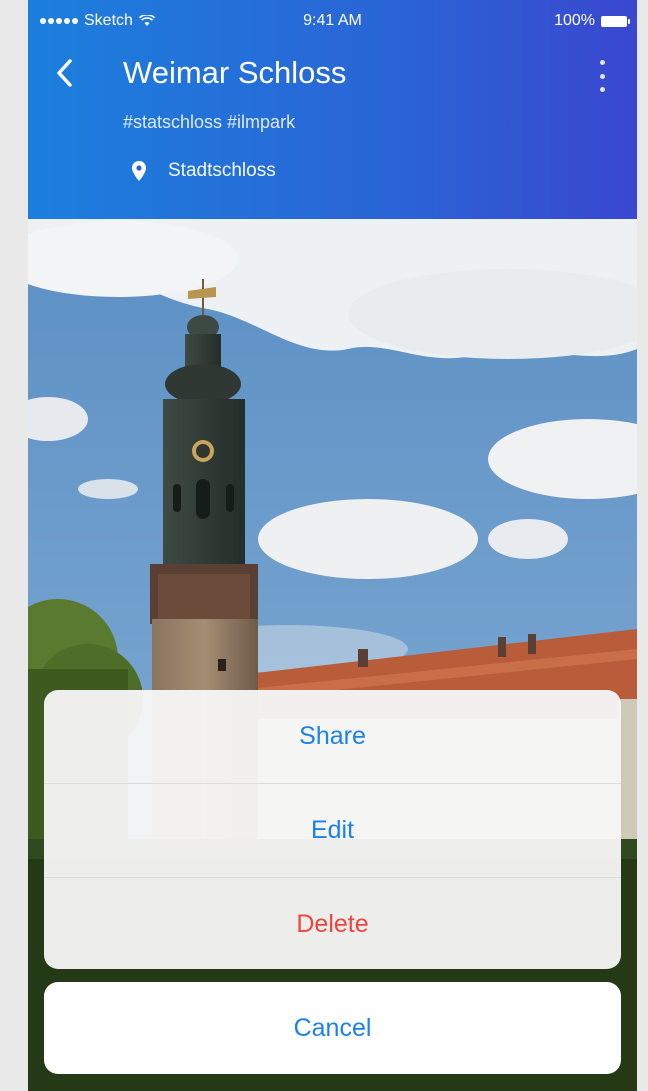 This screenshot has width=648, height=1091. Describe the element at coordinates (332, 737) in the screenshot. I see `share-button: Share` at that location.